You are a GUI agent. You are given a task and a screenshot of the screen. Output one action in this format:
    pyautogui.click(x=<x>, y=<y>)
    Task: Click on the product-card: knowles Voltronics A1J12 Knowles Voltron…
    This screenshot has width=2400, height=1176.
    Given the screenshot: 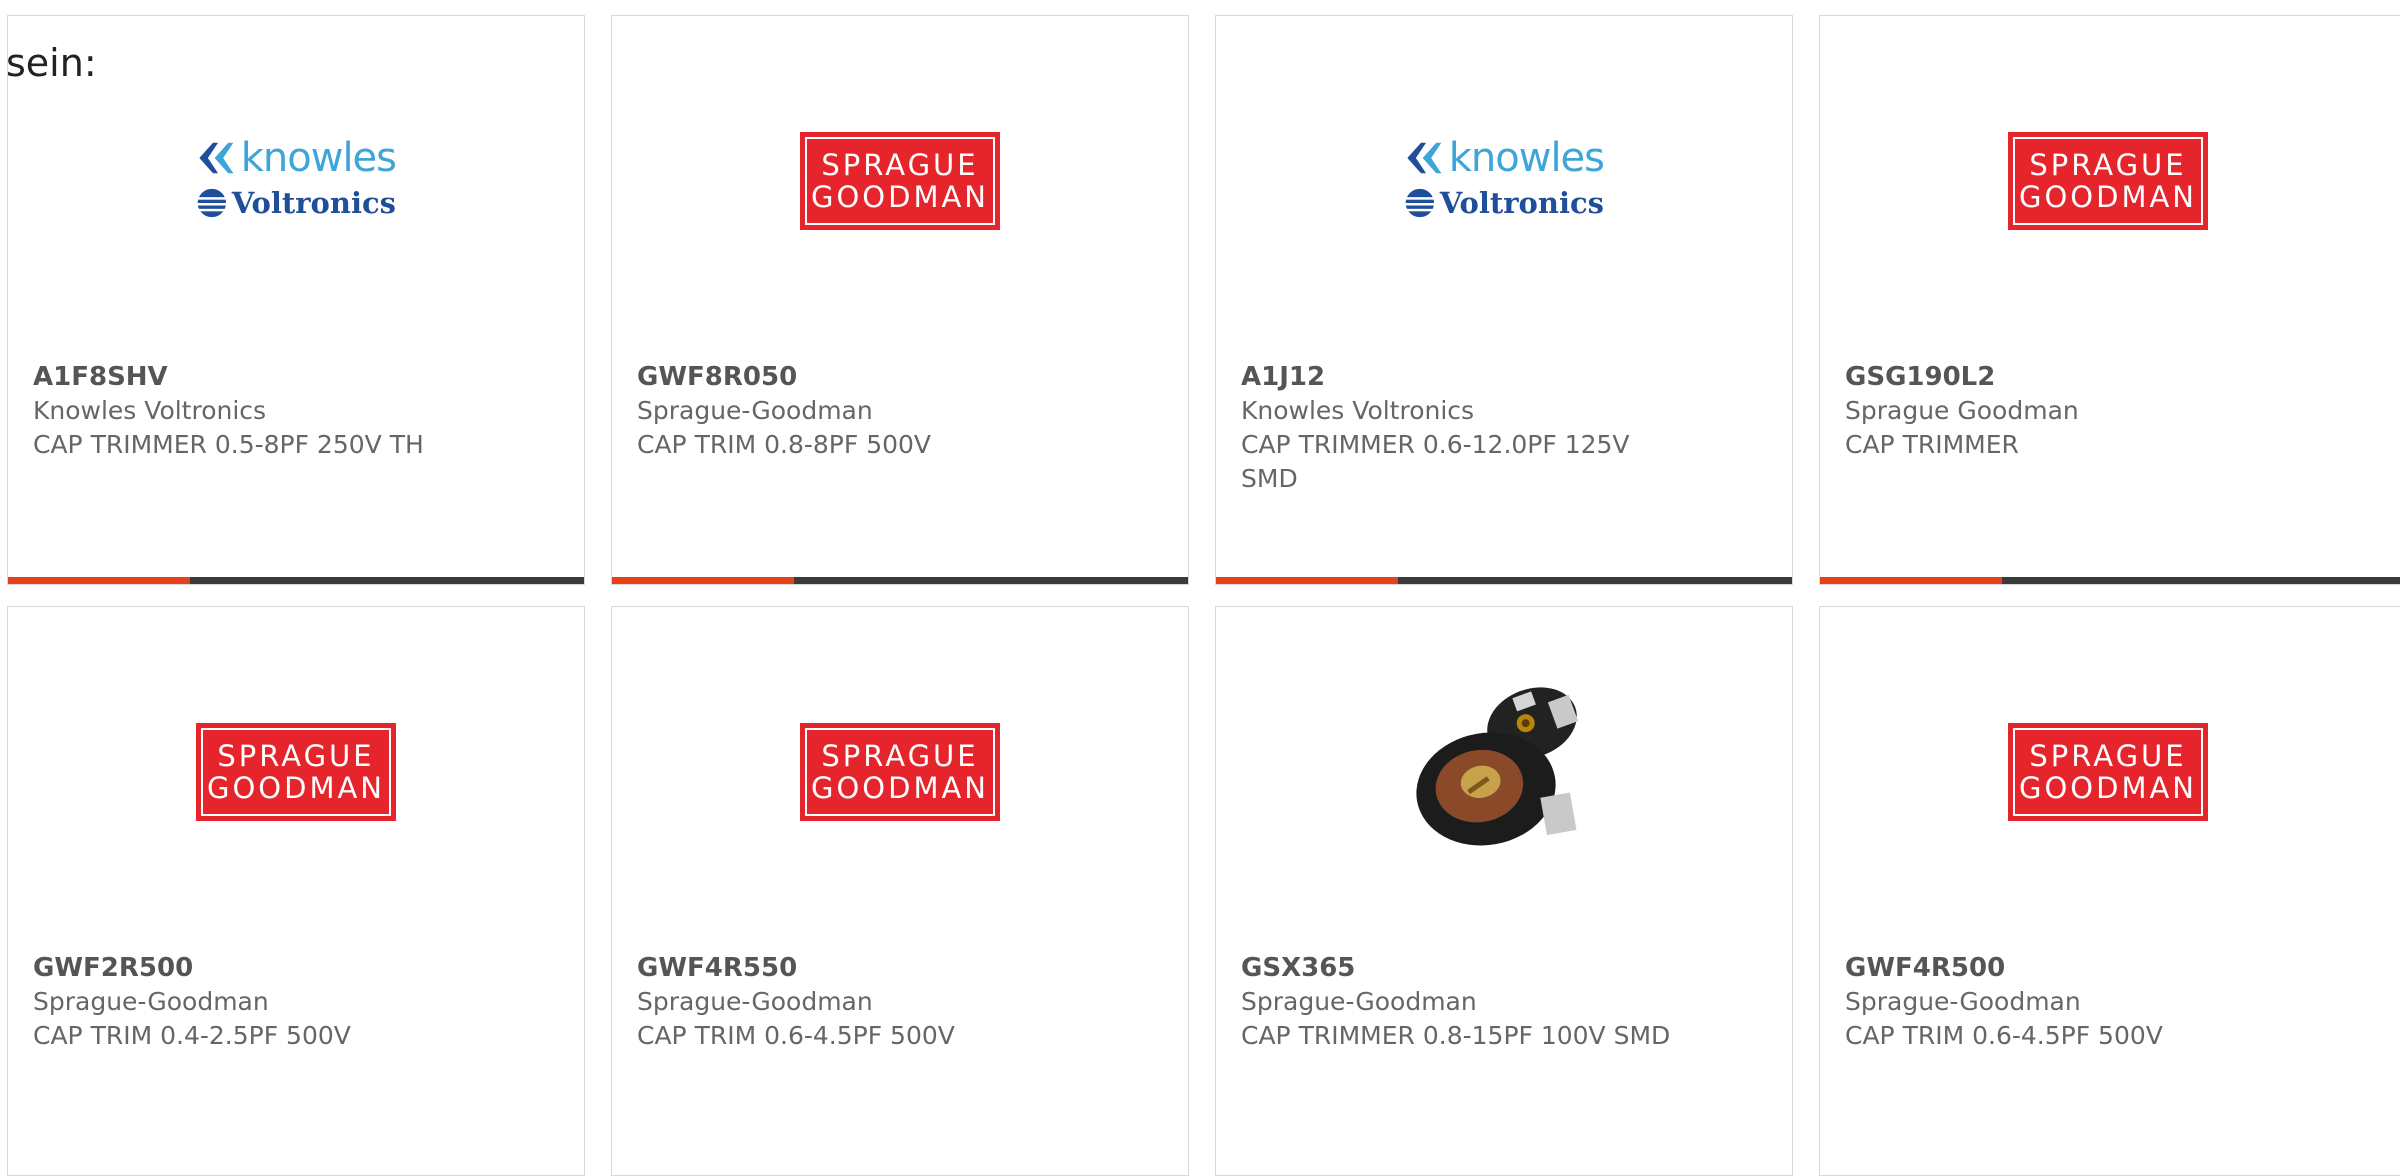 What is the action you would take?
    pyautogui.click(x=1504, y=300)
    